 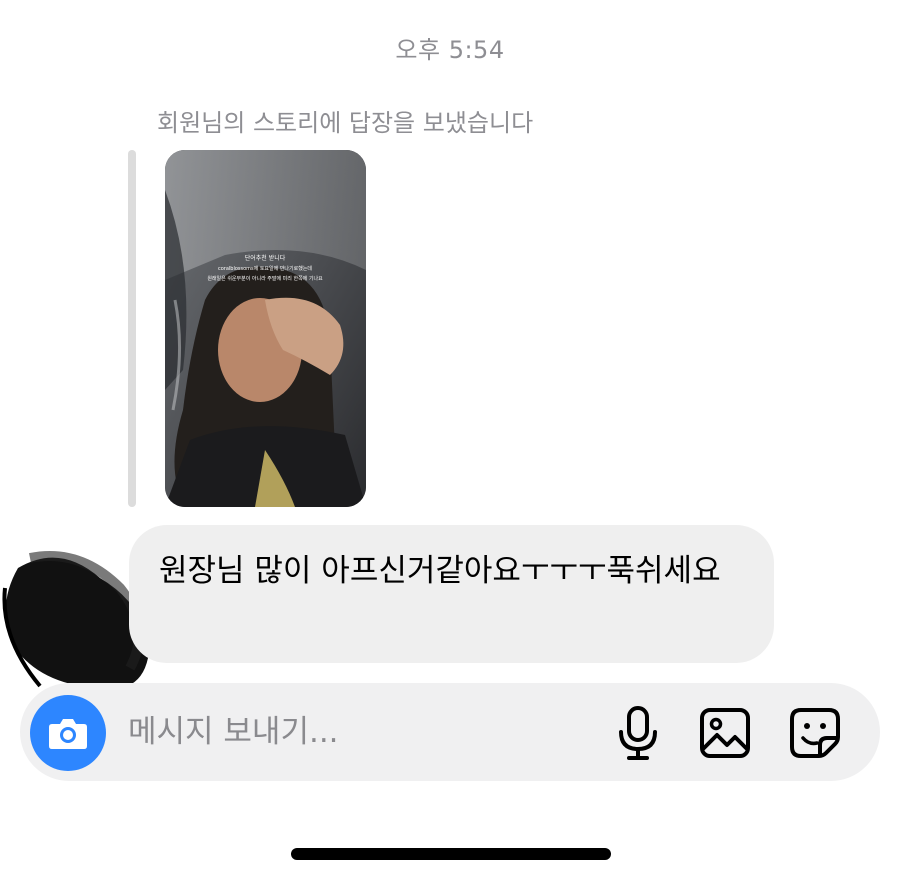 I want to click on camera-icon, so click(x=68, y=734).